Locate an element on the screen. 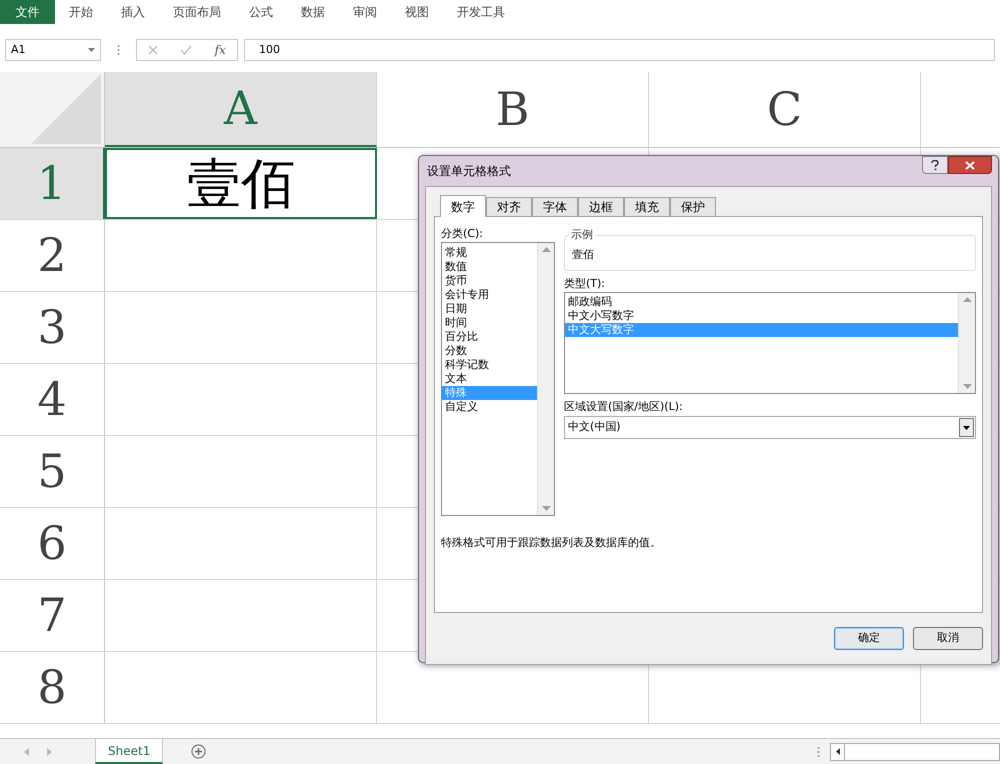 The width and height of the screenshot is (1000, 764). category-item: 日期 is located at coordinates (489, 309).